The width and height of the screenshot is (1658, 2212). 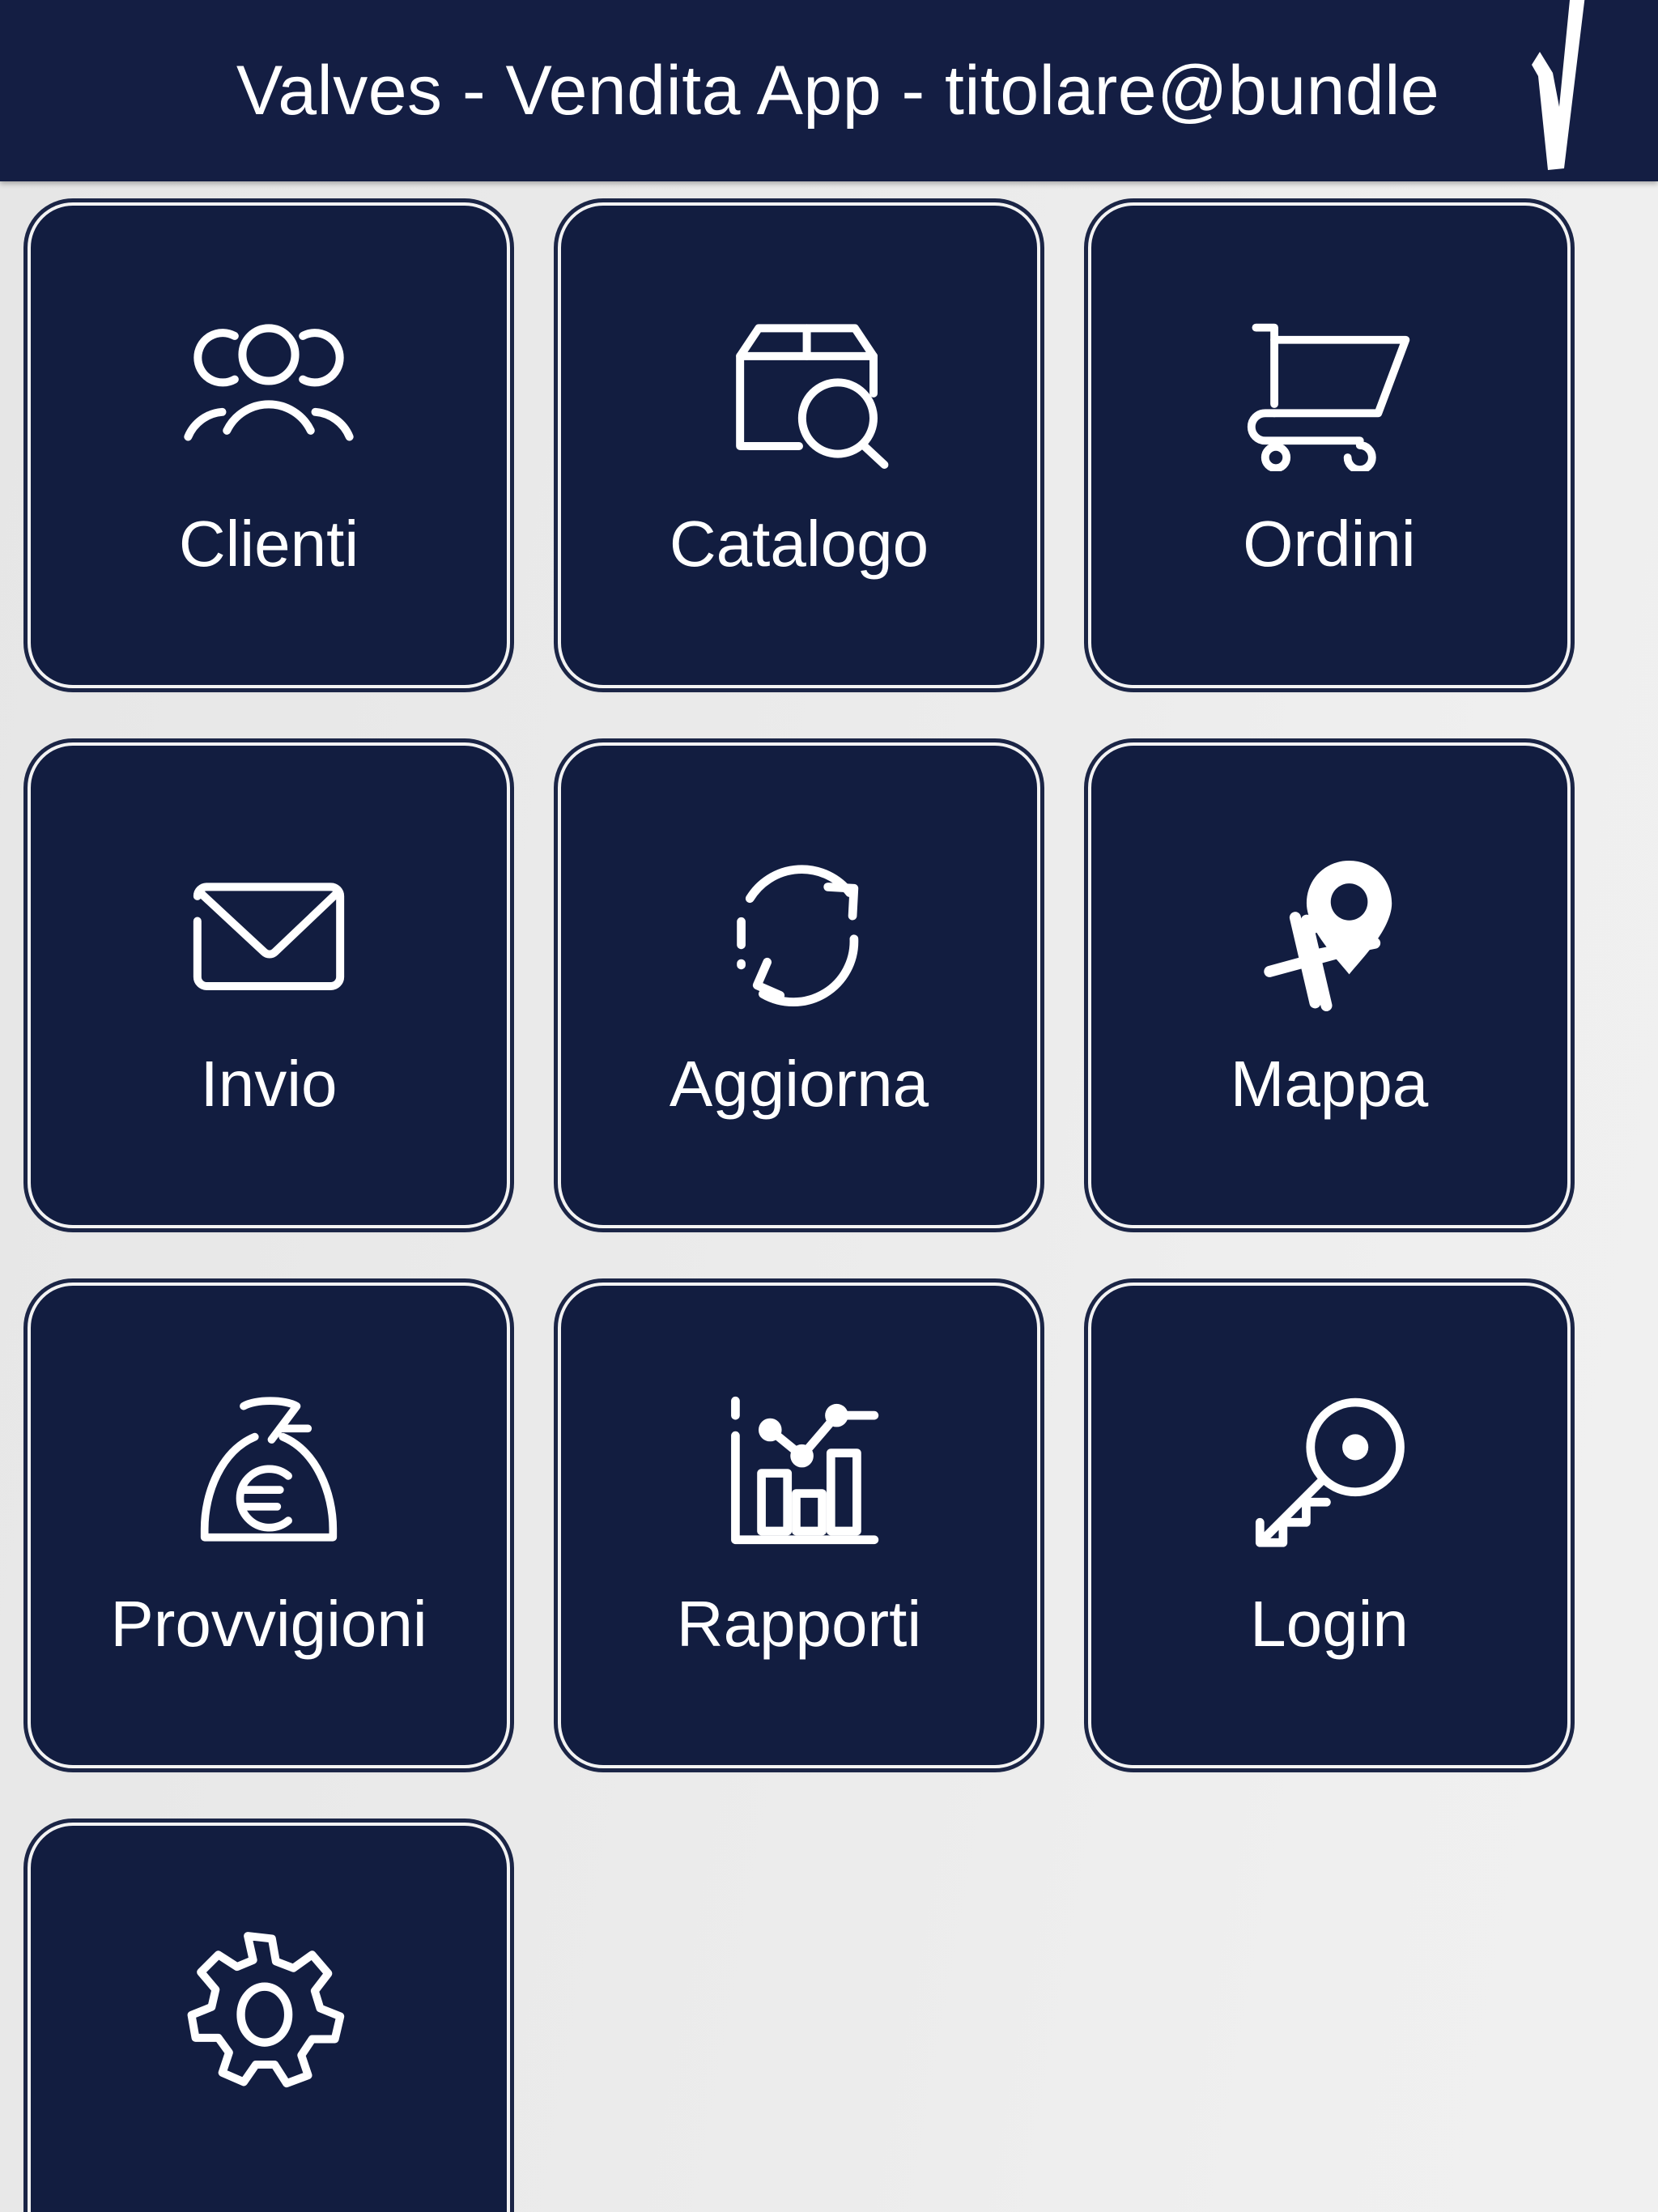 I want to click on shopping-cart-icon, so click(x=1329, y=390).